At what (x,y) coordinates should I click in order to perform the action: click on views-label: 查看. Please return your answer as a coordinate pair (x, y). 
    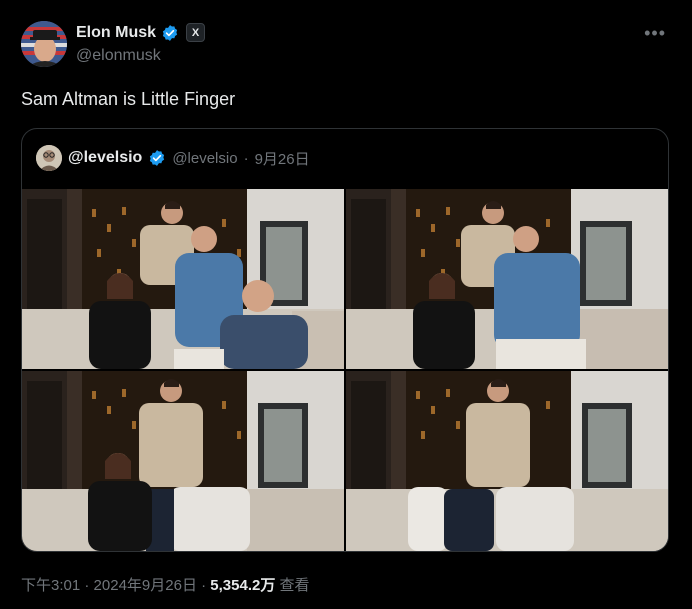
    Looking at the image, I should click on (294, 585).